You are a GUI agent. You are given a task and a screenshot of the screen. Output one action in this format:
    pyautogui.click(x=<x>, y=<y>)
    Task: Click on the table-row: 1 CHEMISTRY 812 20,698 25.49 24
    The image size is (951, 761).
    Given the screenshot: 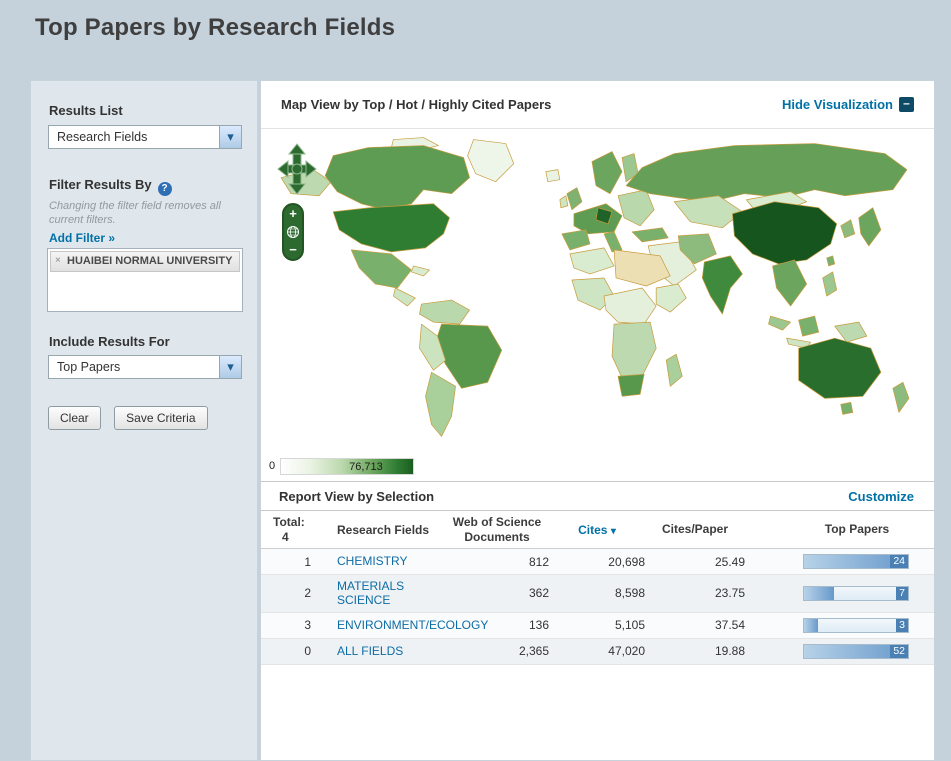 What is the action you would take?
    pyautogui.click(x=597, y=562)
    